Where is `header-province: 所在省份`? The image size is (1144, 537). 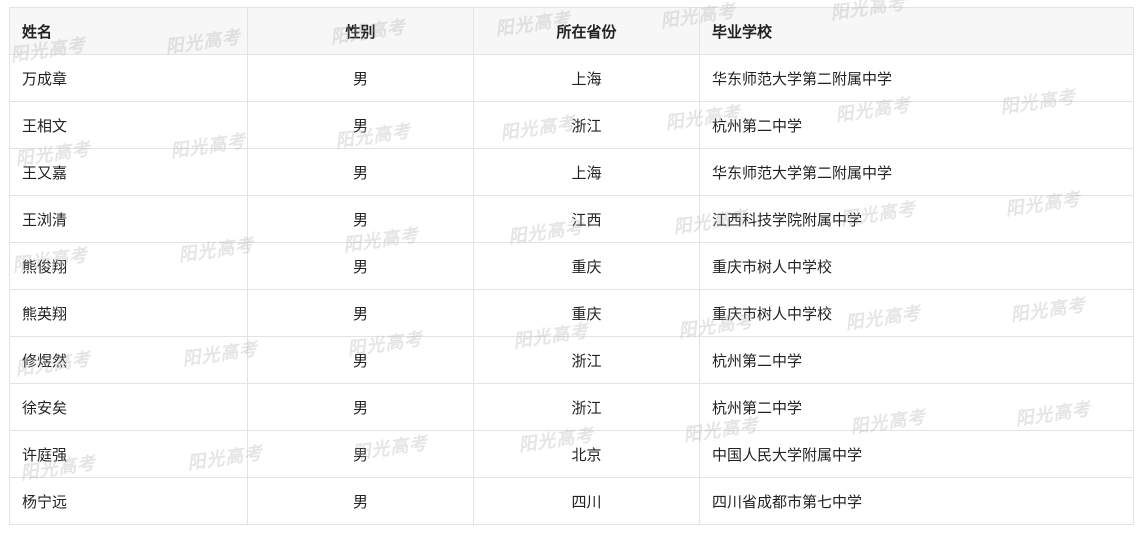 header-province: 所在省份 is located at coordinates (586, 31).